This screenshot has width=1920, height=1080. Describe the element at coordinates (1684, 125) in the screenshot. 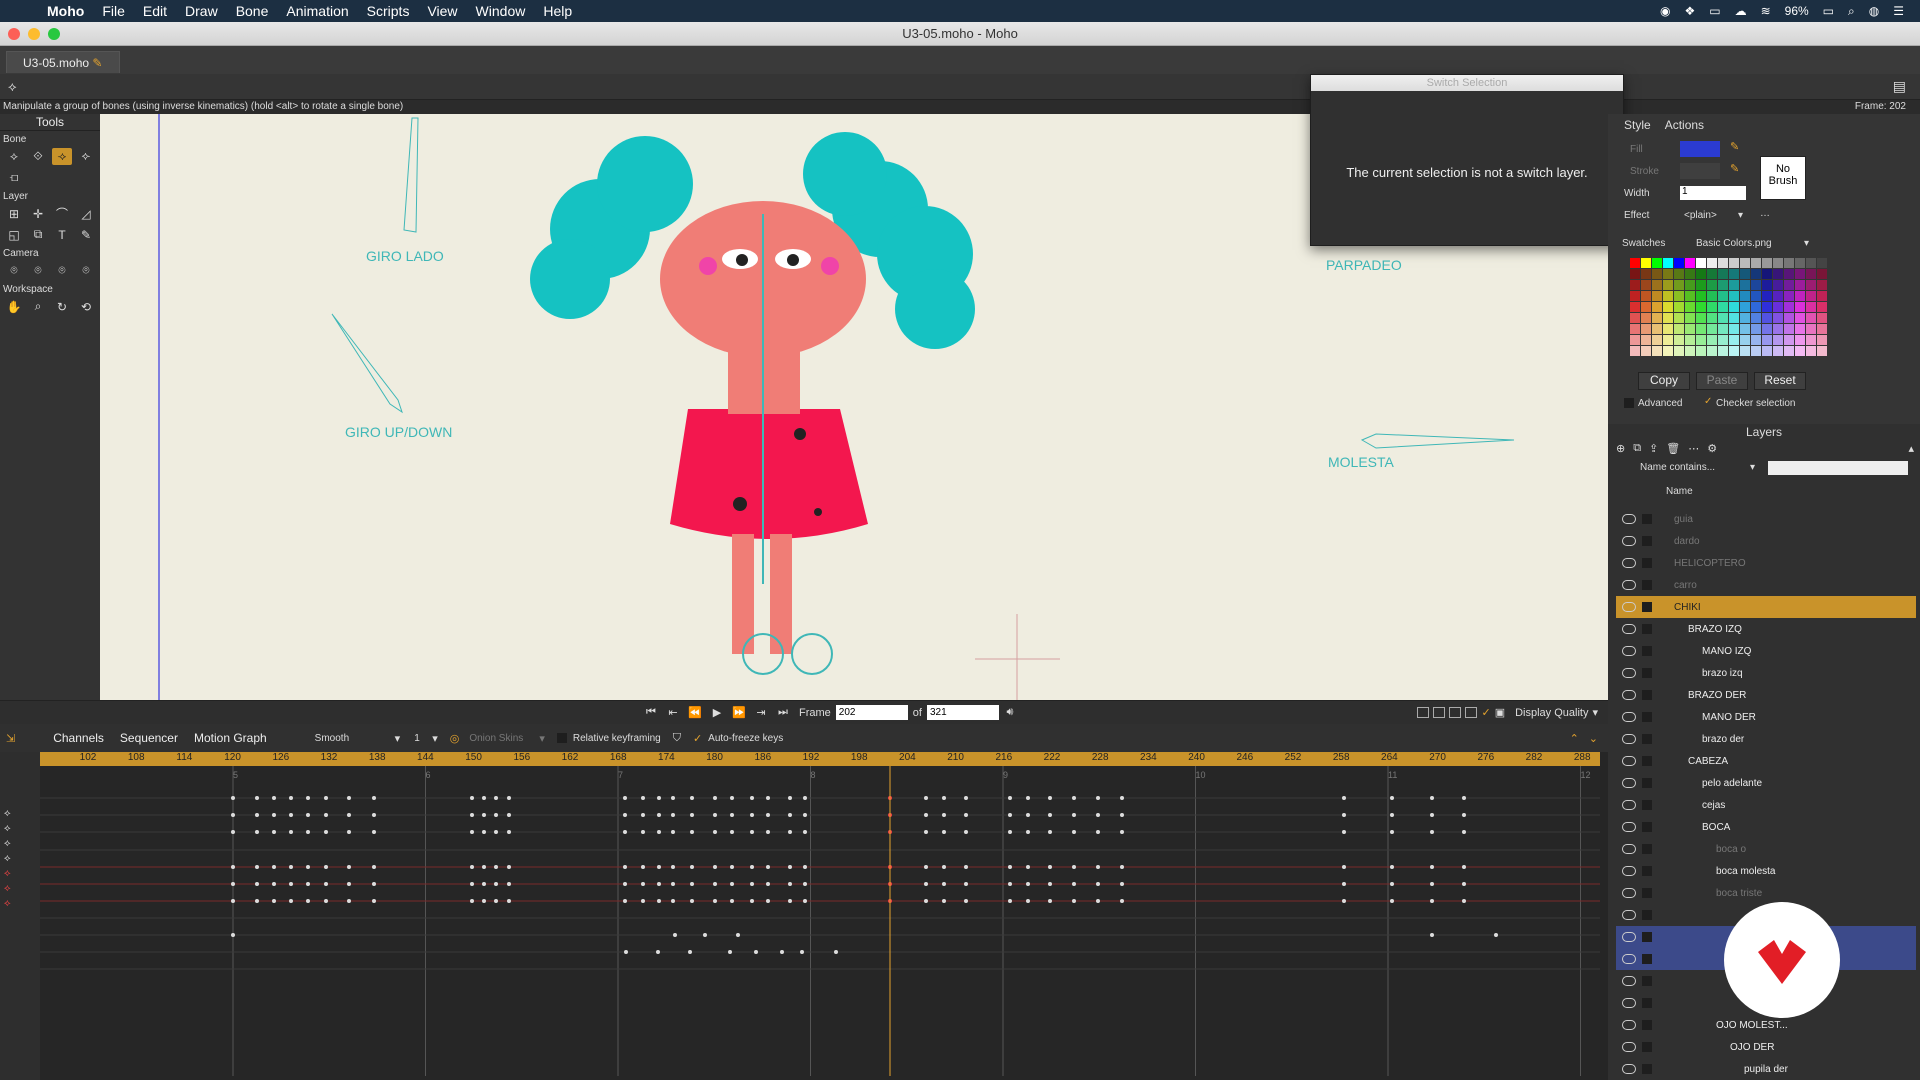

I see `tab-actions: Actions` at that location.